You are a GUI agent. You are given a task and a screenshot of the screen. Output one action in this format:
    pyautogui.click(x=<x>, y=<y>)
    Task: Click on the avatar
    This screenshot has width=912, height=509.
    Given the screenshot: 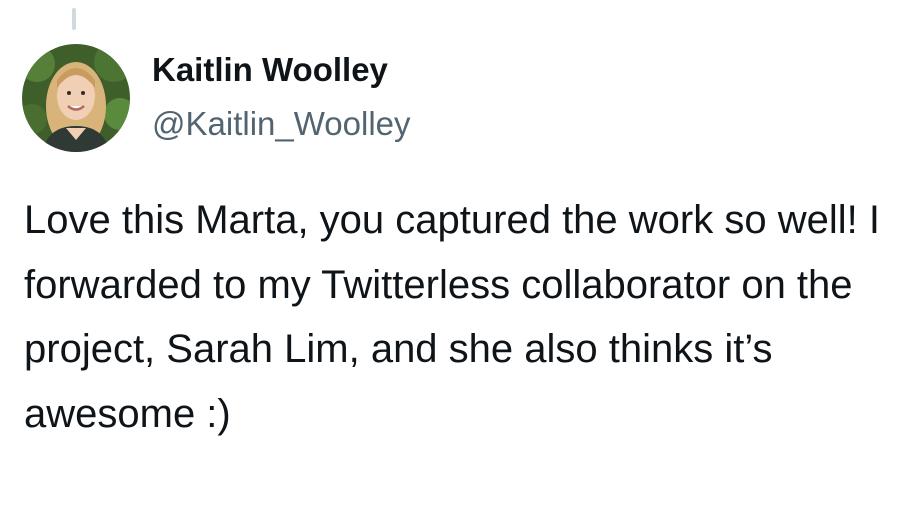 What is the action you would take?
    pyautogui.click(x=76, y=98)
    